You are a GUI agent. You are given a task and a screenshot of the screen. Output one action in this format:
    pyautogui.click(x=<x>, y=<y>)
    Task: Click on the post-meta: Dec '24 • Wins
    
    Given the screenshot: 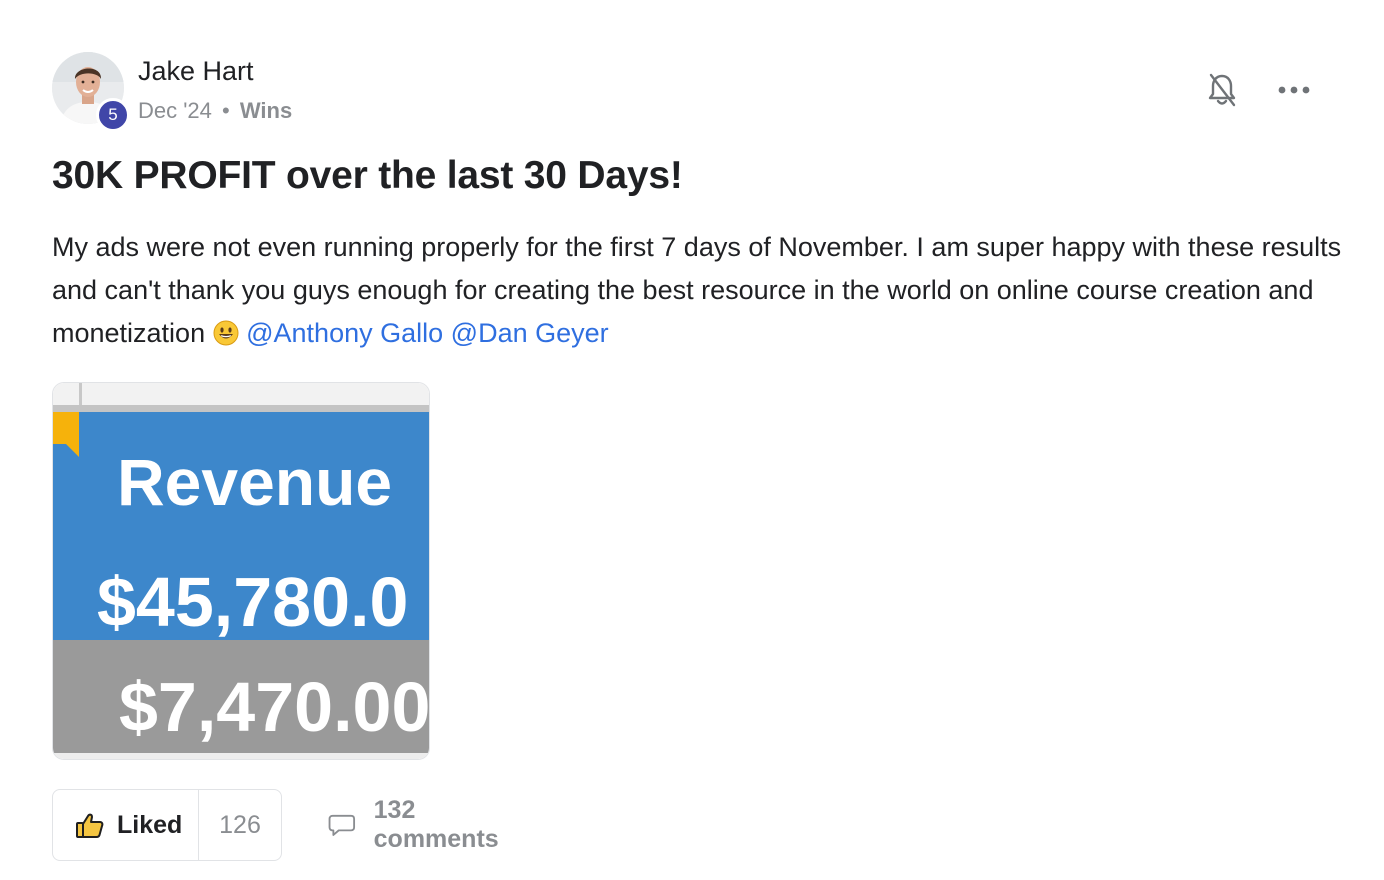 What is the action you would take?
    pyautogui.click(x=215, y=111)
    